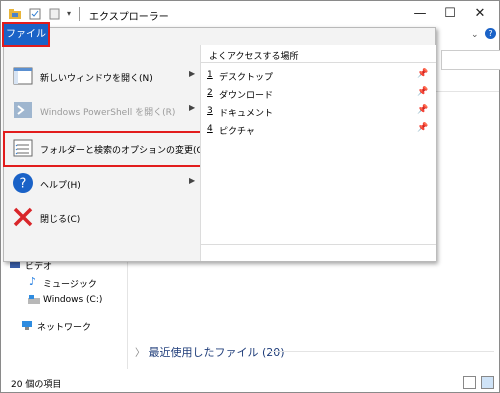  I want to click on close-x-icon, so click(23, 217).